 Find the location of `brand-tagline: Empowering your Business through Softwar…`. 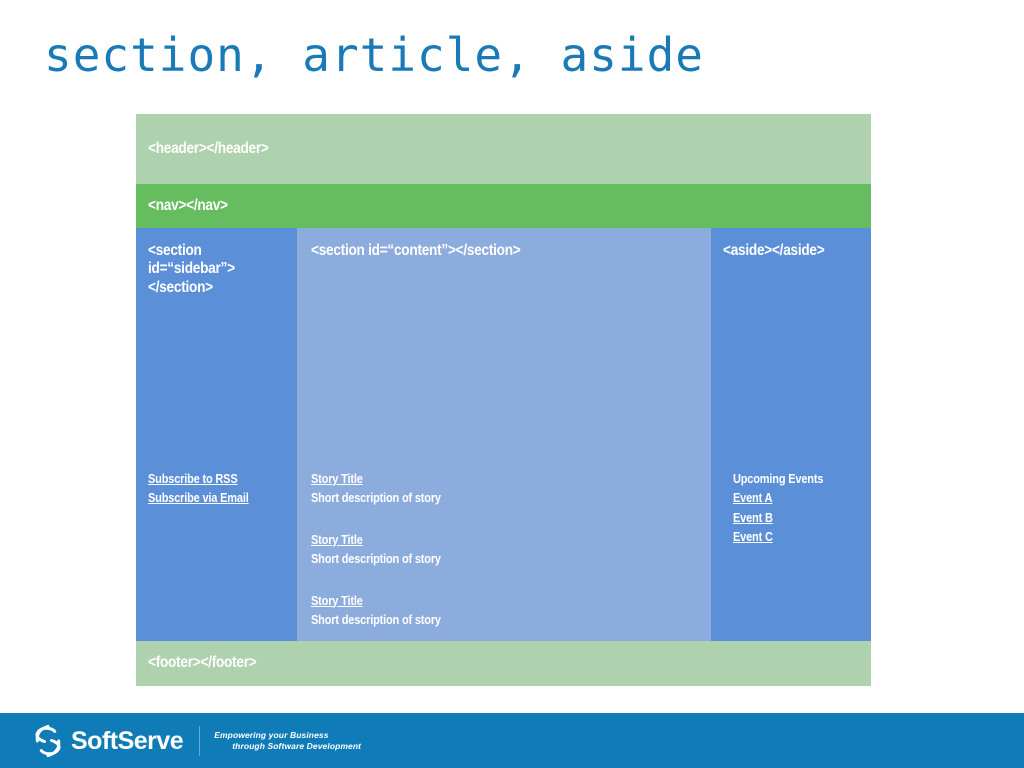

brand-tagline: Empowering your Business through Softwar… is located at coordinates (287, 741).